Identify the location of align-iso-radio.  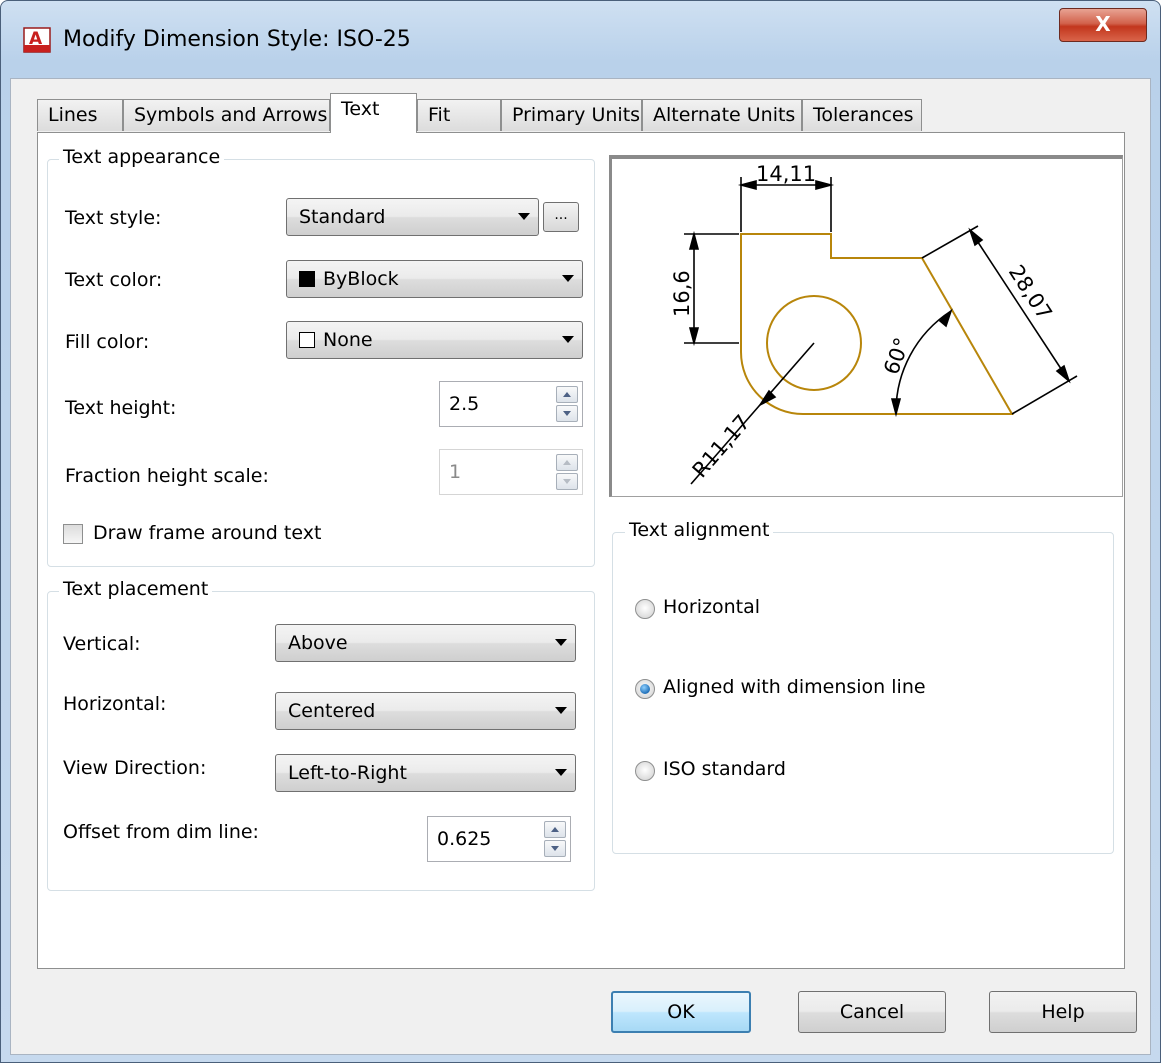
(645, 771).